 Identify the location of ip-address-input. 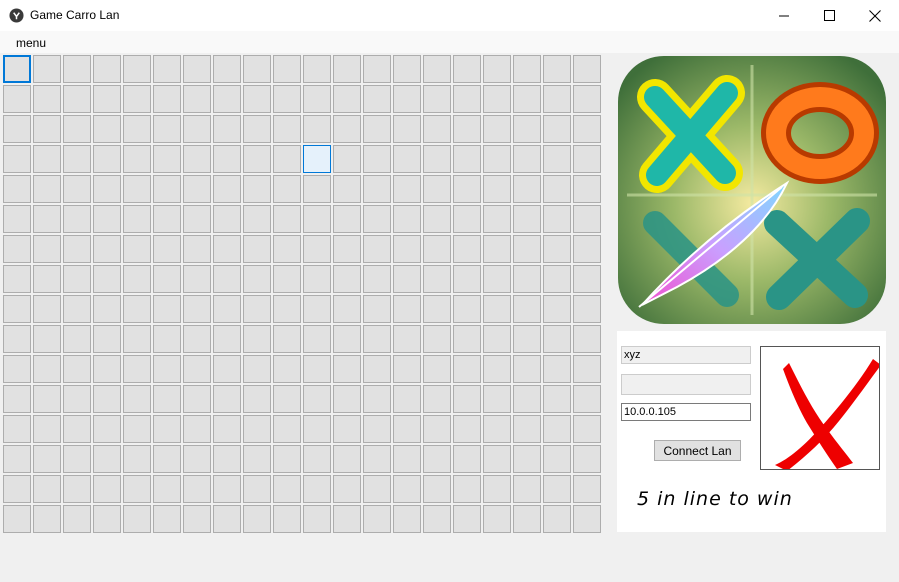
(686, 412).